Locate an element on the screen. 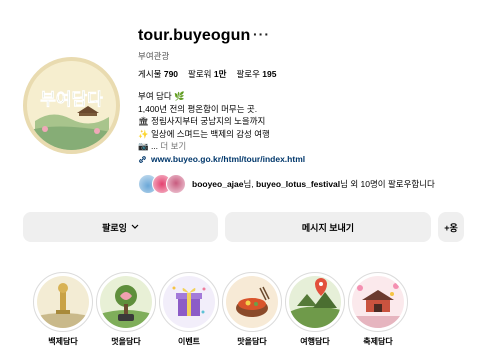 This screenshot has width=480, height=363. highlight-label: 여행담다 is located at coordinates (315, 341).